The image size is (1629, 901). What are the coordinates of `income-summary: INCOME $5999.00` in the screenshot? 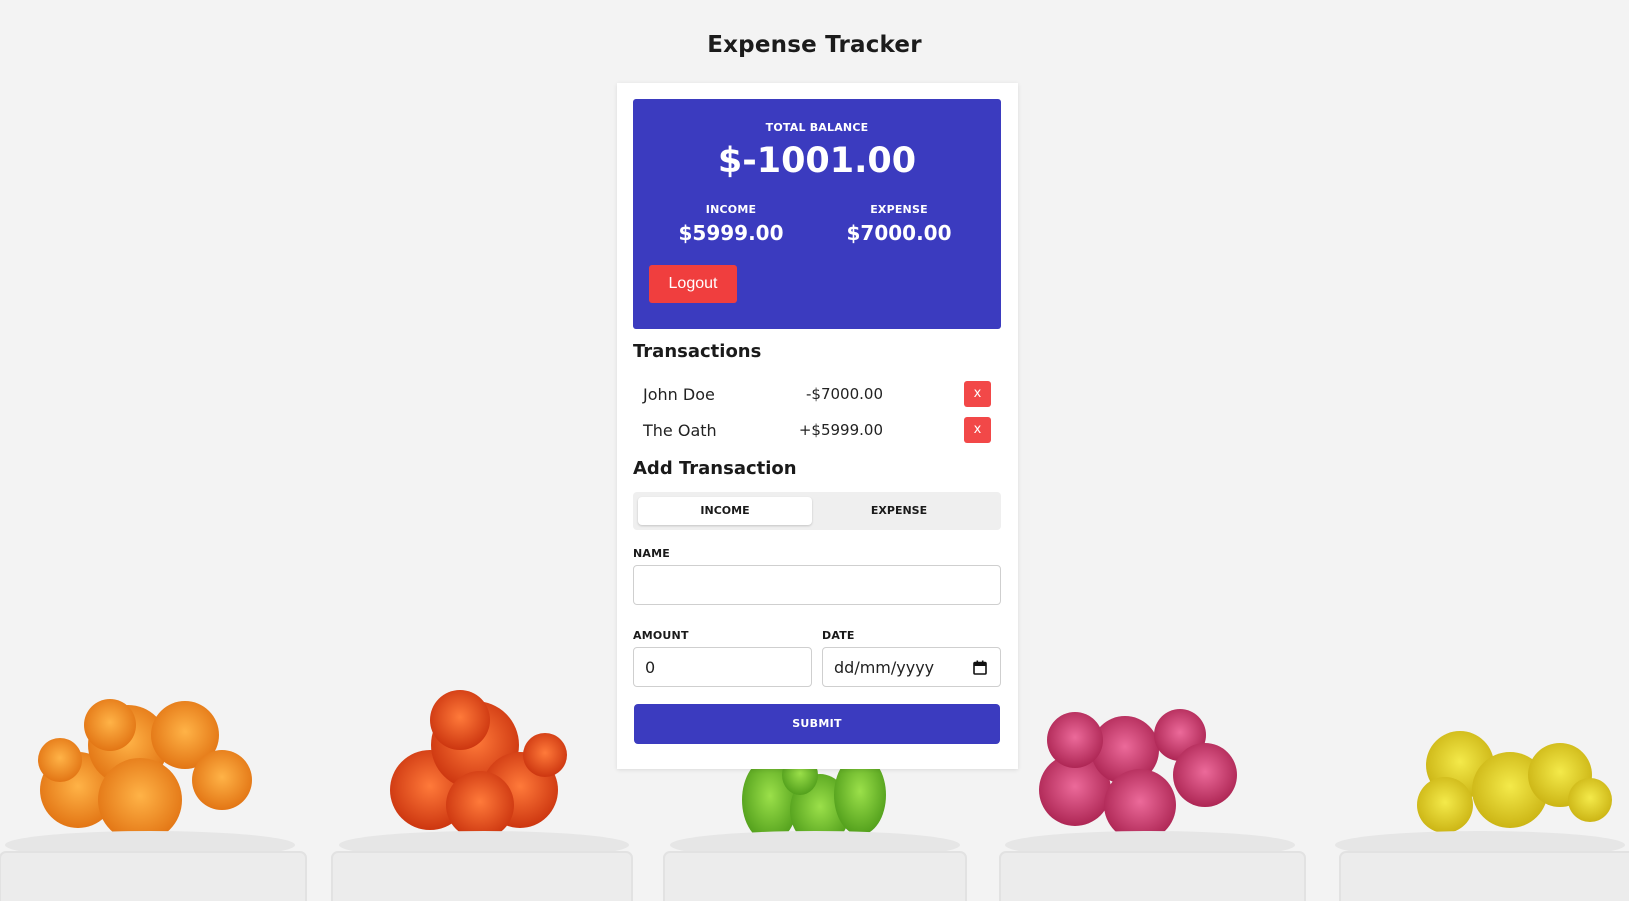 It's located at (731, 224).